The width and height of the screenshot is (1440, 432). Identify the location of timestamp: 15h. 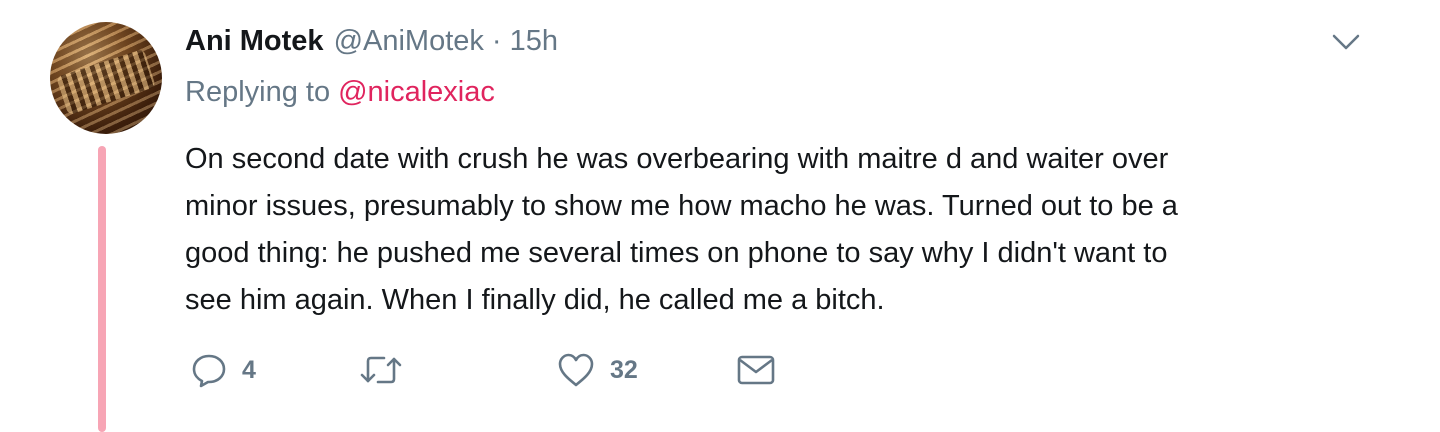
(534, 41).